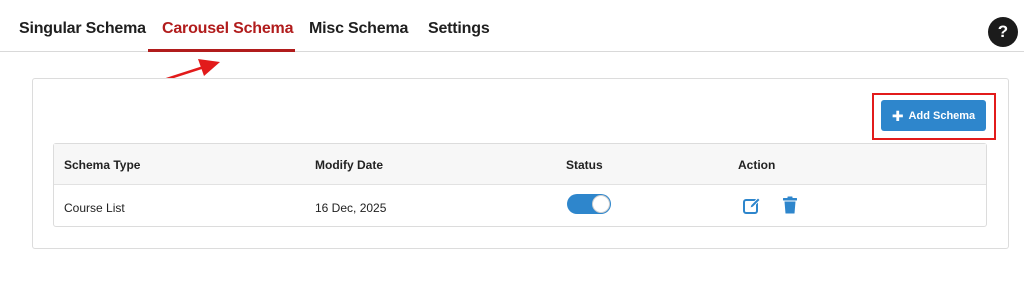  What do you see at coordinates (94, 208) in the screenshot?
I see `row-schema-type: Course List` at bounding box center [94, 208].